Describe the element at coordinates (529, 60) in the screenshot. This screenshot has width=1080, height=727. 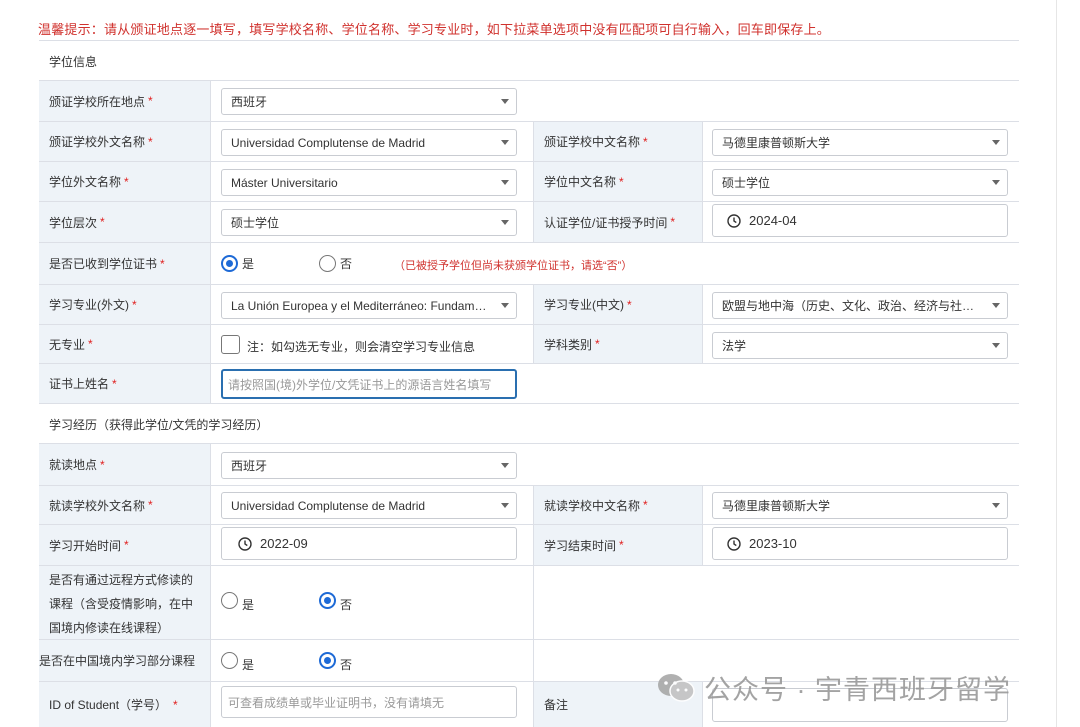
I see `section-degree-info: 学位信息` at that location.